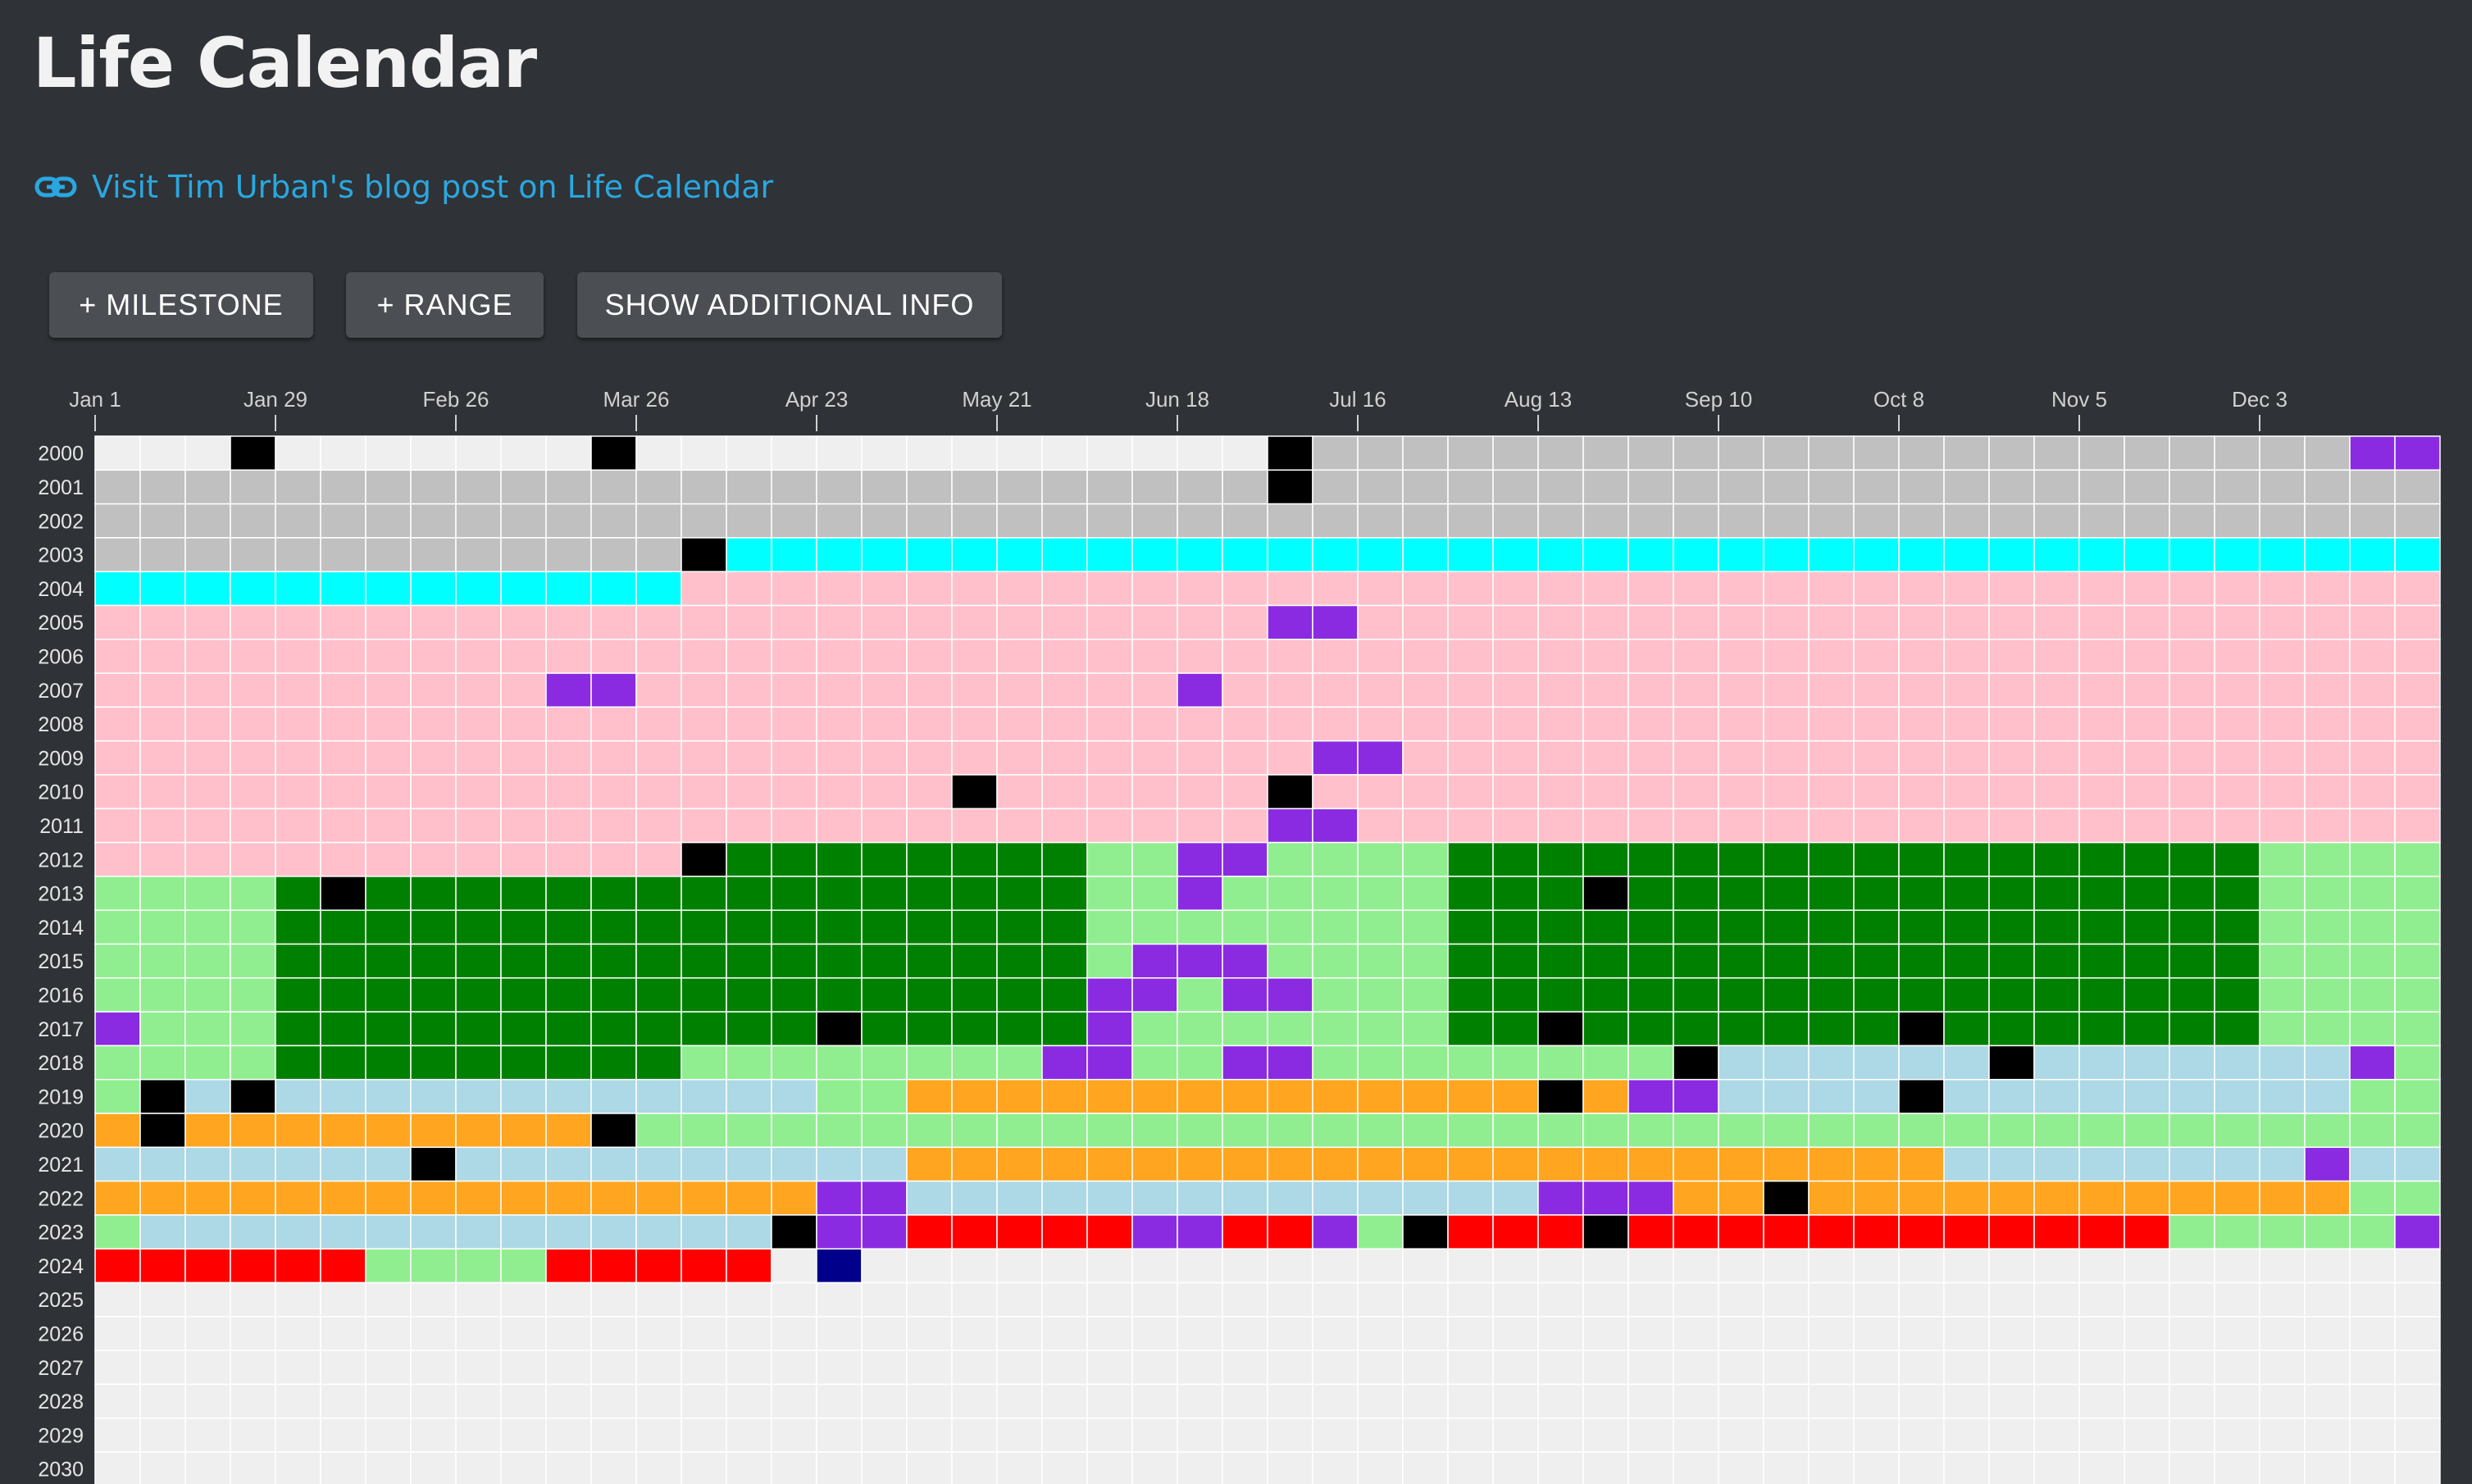 The width and height of the screenshot is (2472, 1484). What do you see at coordinates (789, 305) in the screenshot?
I see `show-additional-info-button: SHOW ADDITIONAL INFO` at bounding box center [789, 305].